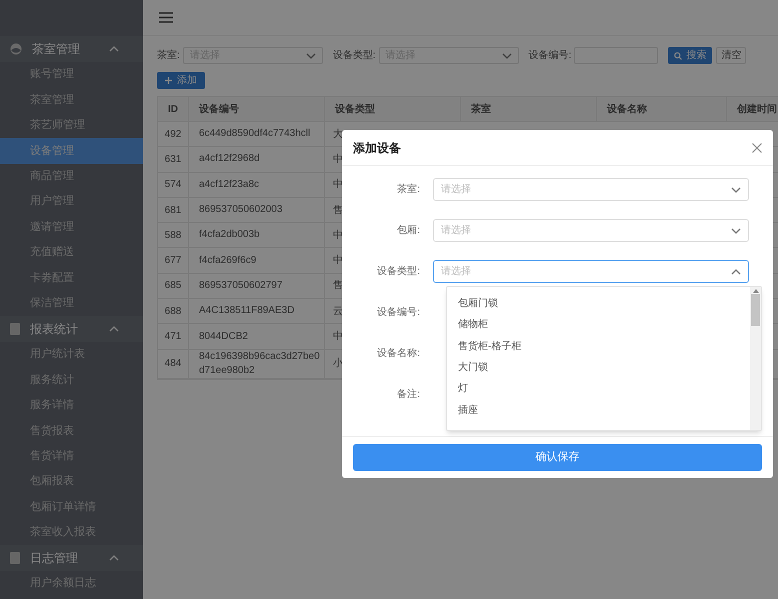  I want to click on menu-group-header: 日志管理, so click(71, 558).